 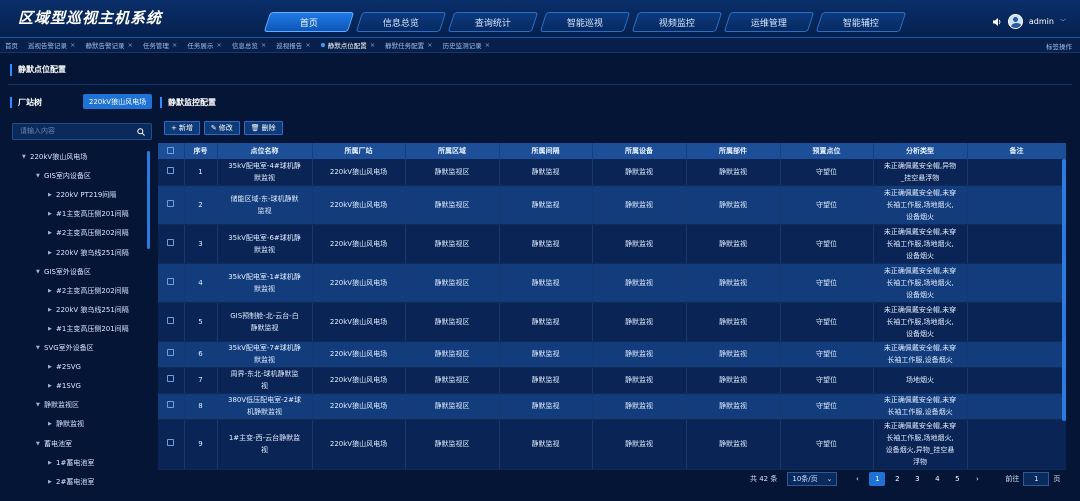 I want to click on page-1-button: 1, so click(x=877, y=479).